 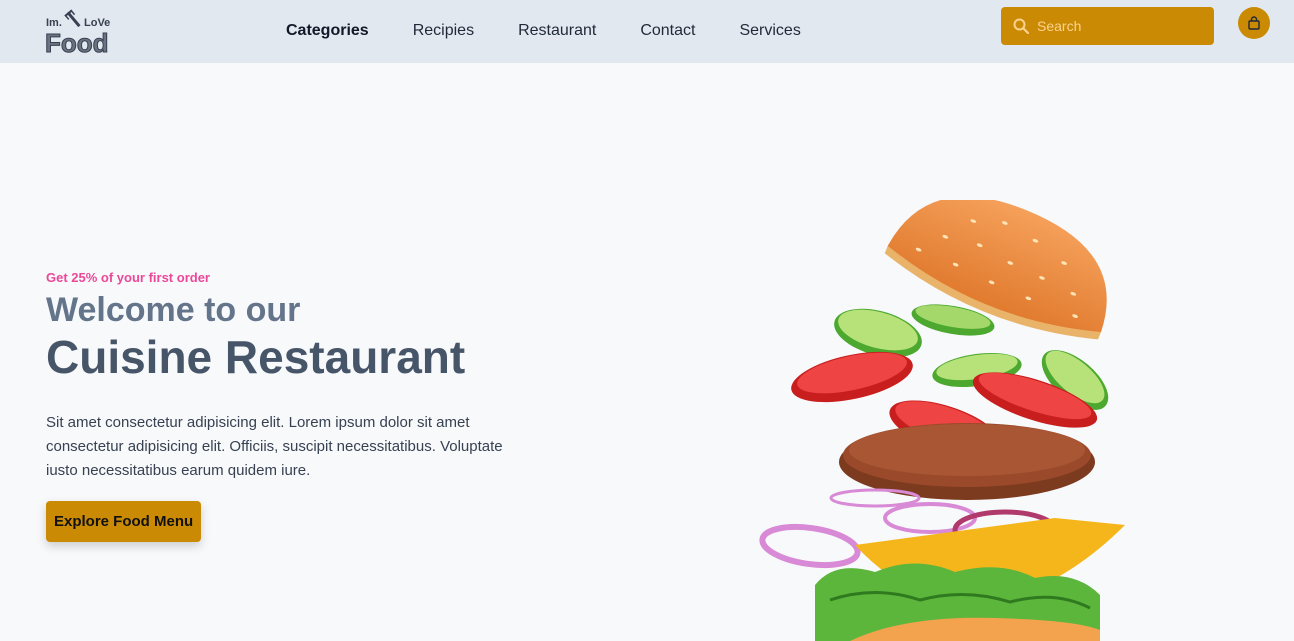 I want to click on nav-item-restaurant: Restaurant, so click(x=557, y=31).